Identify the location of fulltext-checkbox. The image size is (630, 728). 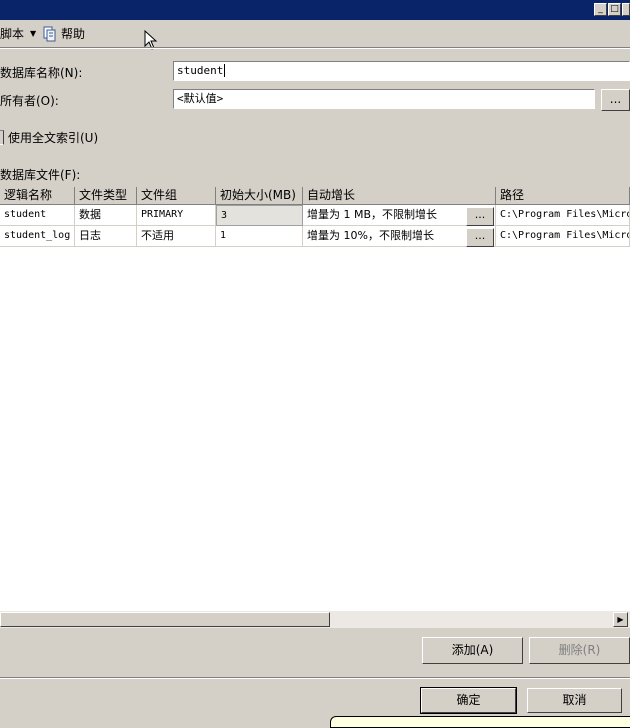
(2, 137).